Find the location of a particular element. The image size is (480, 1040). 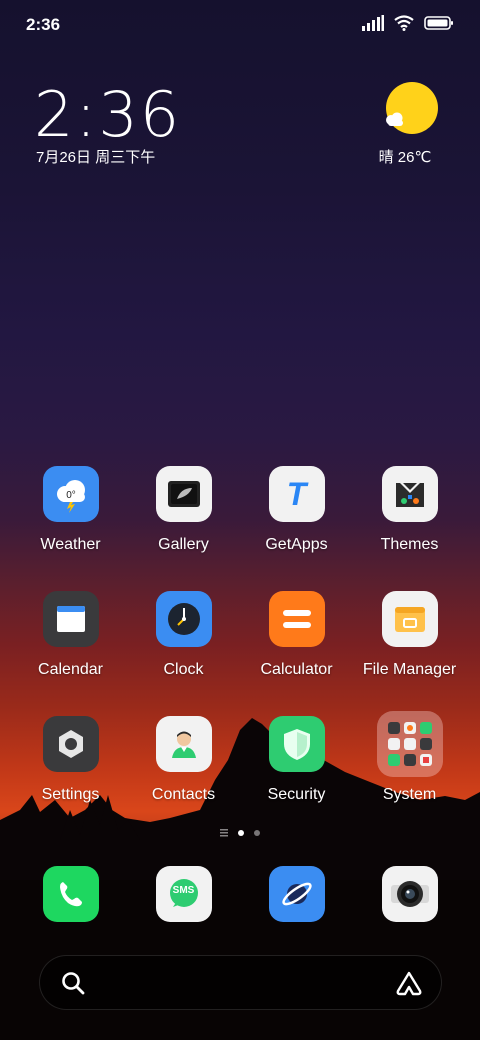

app-label: Gallery is located at coordinates (183, 544).